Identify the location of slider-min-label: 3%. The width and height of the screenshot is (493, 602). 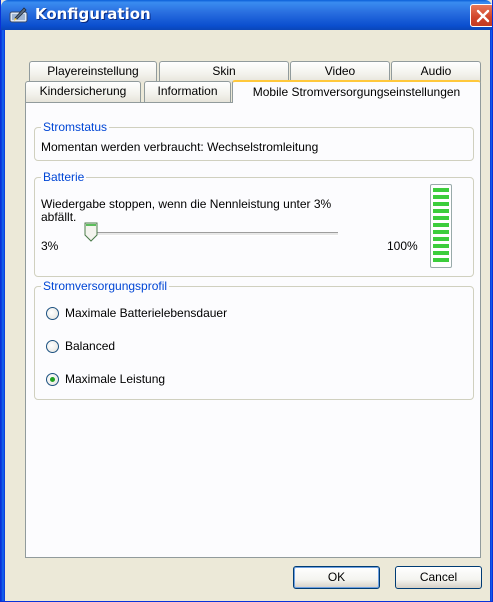
(50, 246).